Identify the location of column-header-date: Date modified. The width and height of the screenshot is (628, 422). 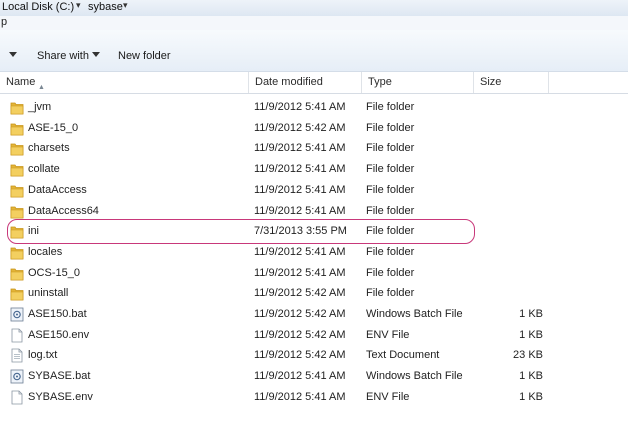
(305, 82).